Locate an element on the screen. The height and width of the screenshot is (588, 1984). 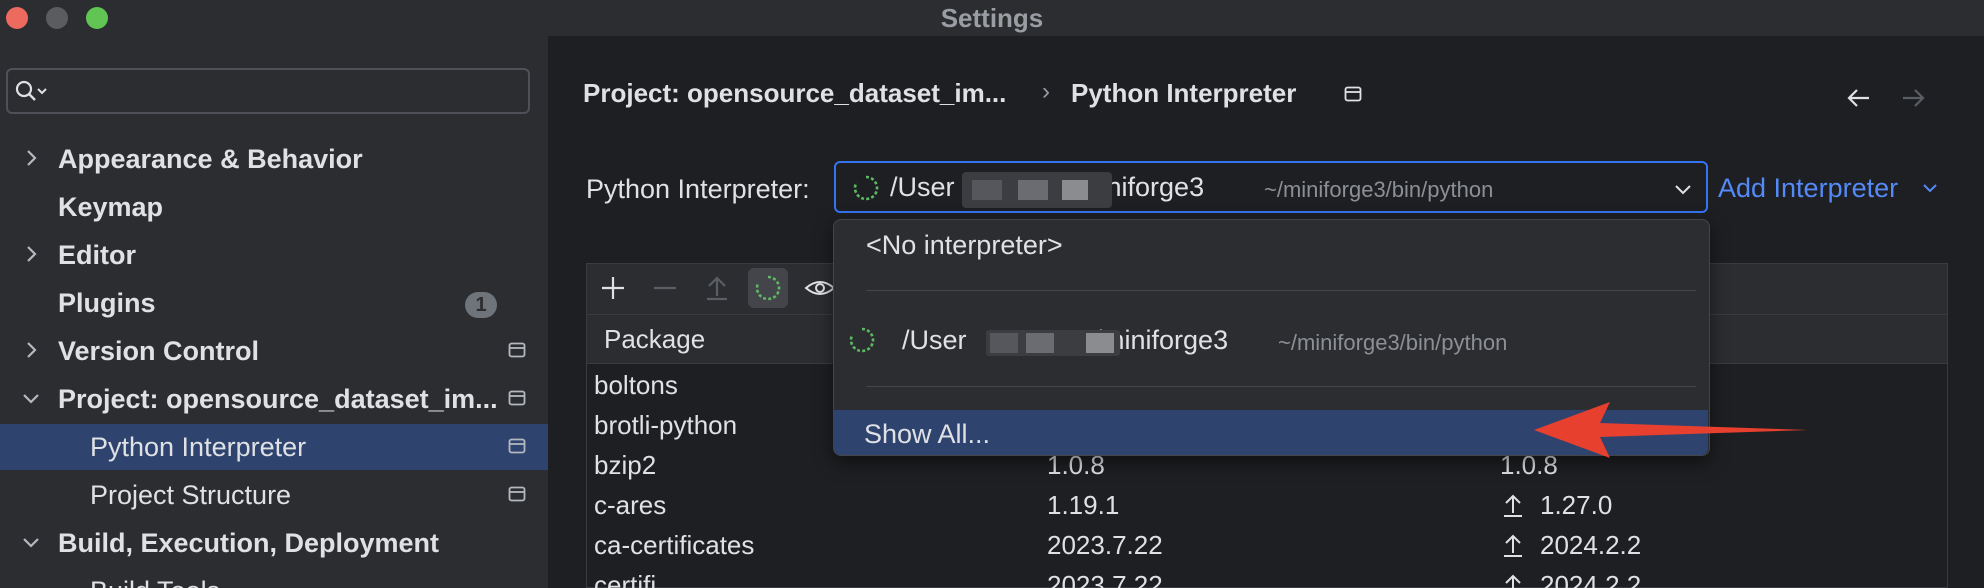
sidebar-item-build-execution-deployment: Build, Execution, Deployment is located at coordinates (274, 543).